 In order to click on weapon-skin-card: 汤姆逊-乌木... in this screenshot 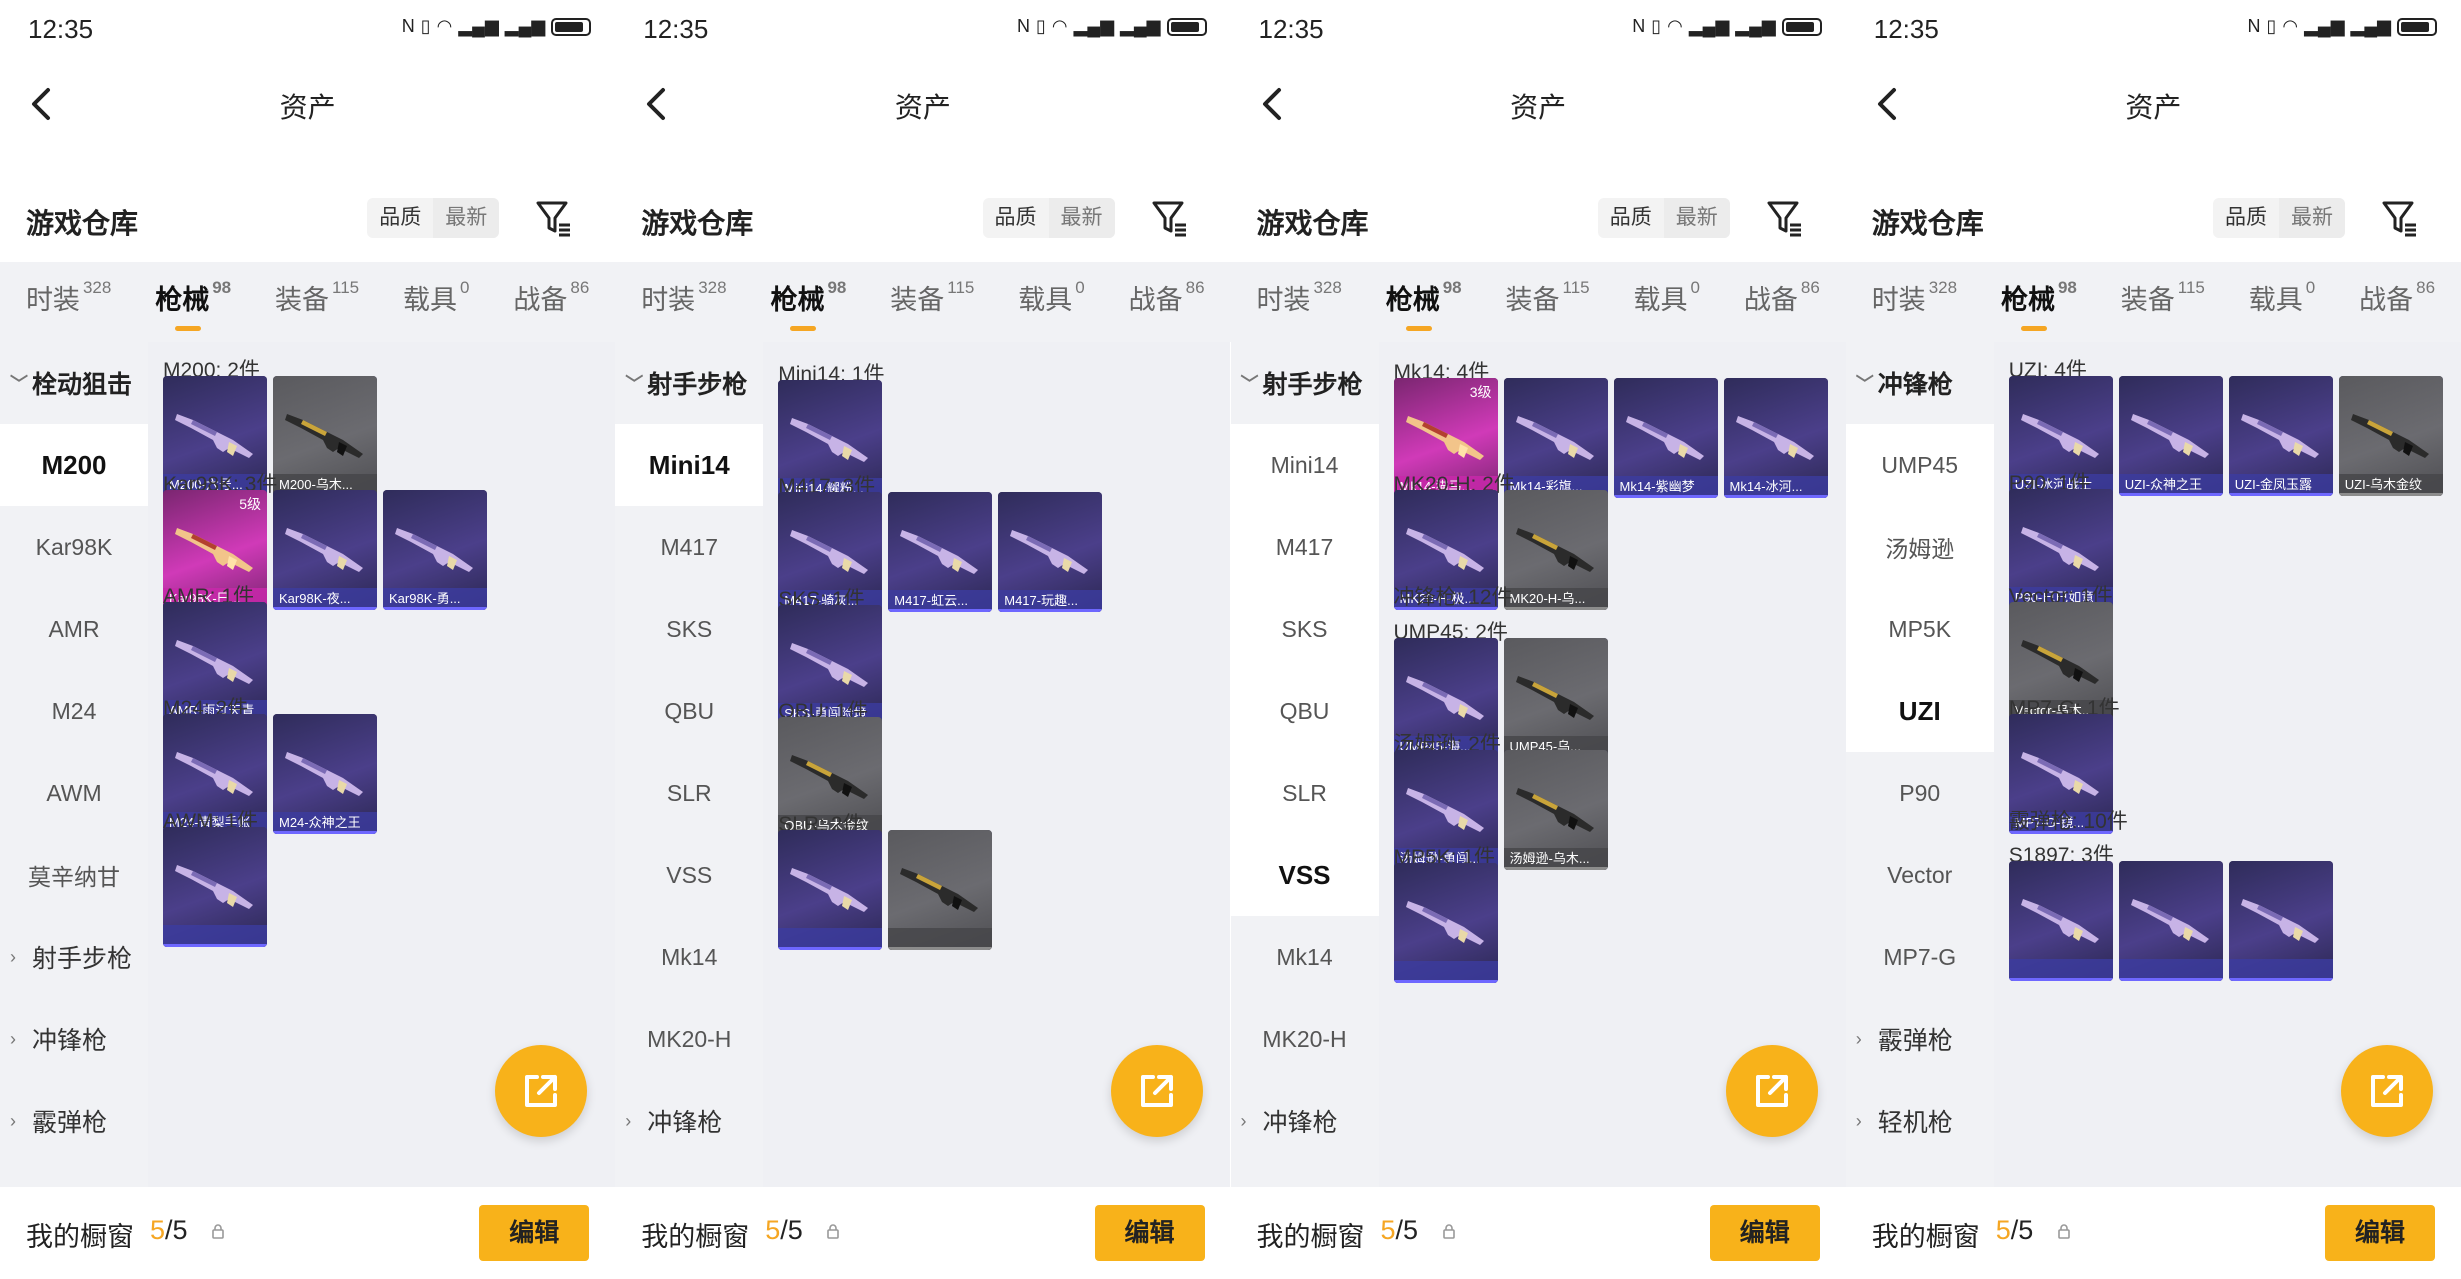, I will do `click(1555, 810)`.